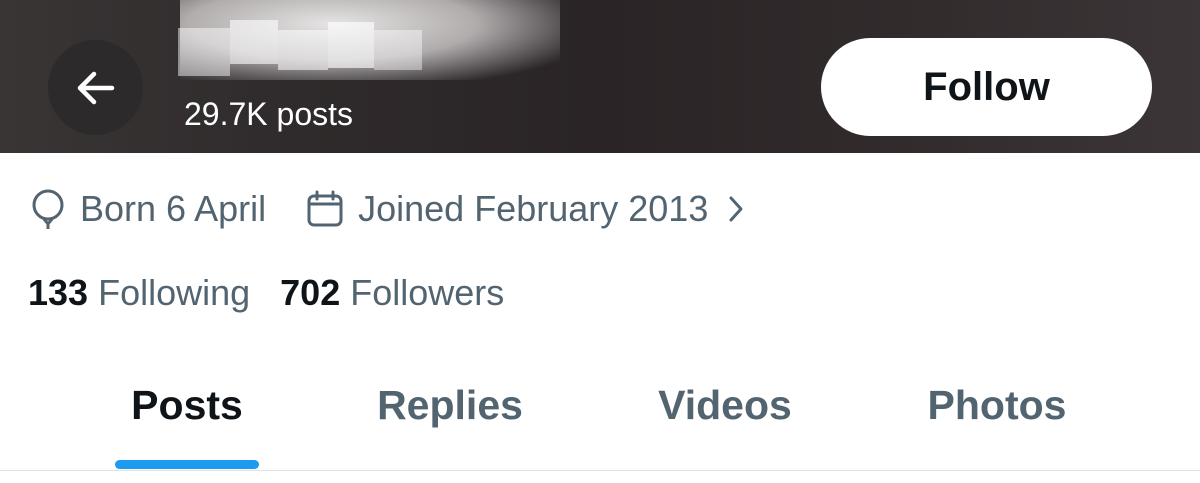 The image size is (1200, 483). What do you see at coordinates (173, 208) in the screenshot?
I see `birthday-text: Born 6 April` at bounding box center [173, 208].